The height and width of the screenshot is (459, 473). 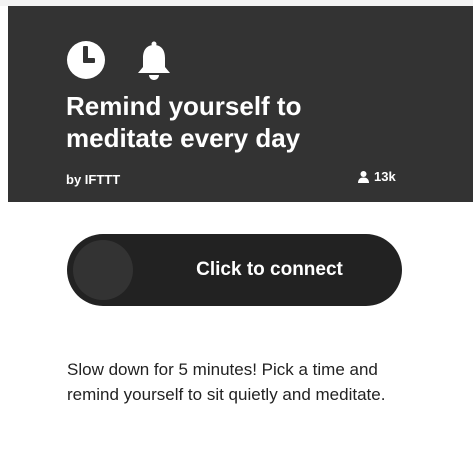 I want to click on connect-toggle-knob, so click(x=103, y=270).